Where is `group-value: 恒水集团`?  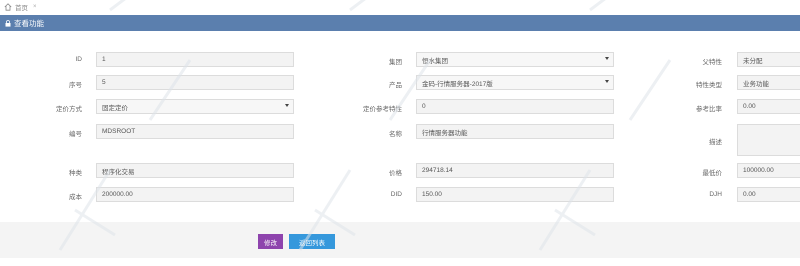 group-value: 恒水集团 is located at coordinates (435, 61).